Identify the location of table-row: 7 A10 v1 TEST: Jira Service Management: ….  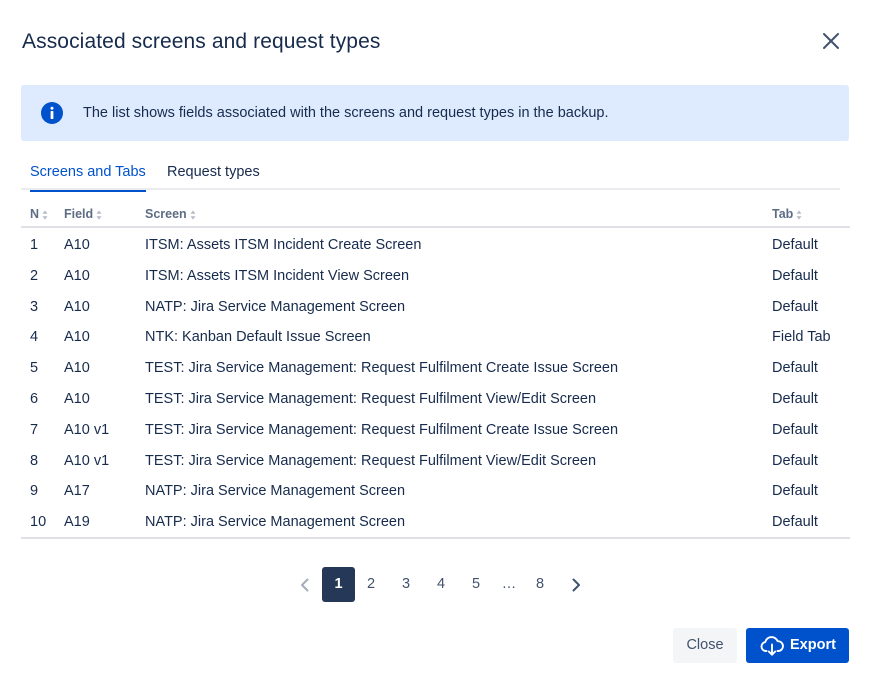
(435, 429).